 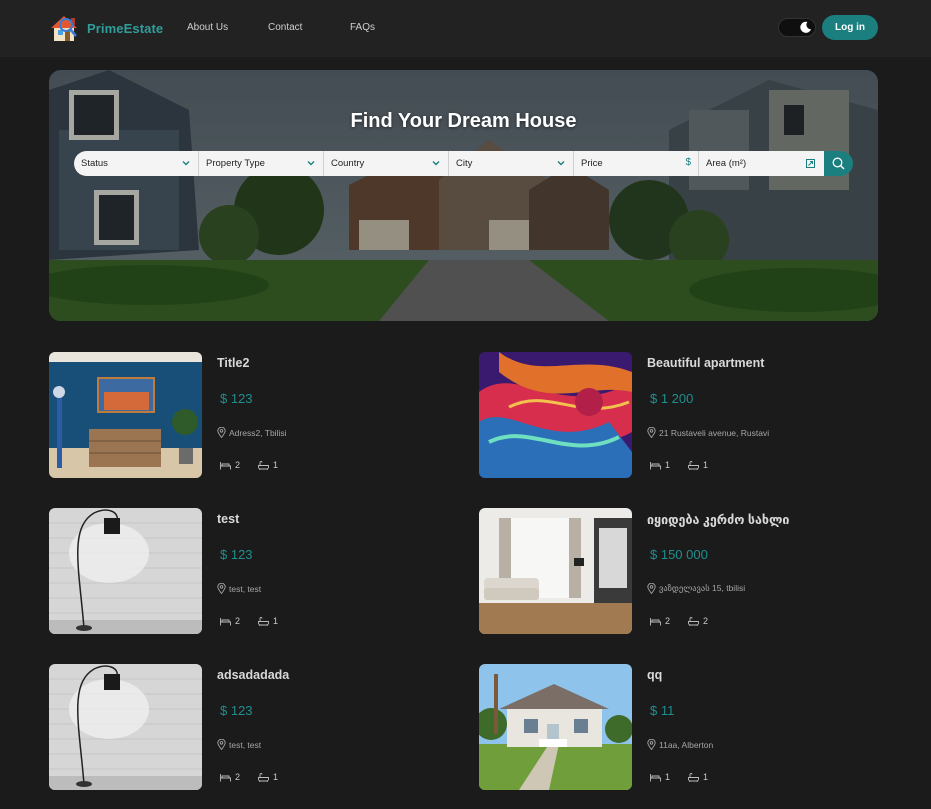 I want to click on area-input-placeholder: Area (m²), so click(x=726, y=163).